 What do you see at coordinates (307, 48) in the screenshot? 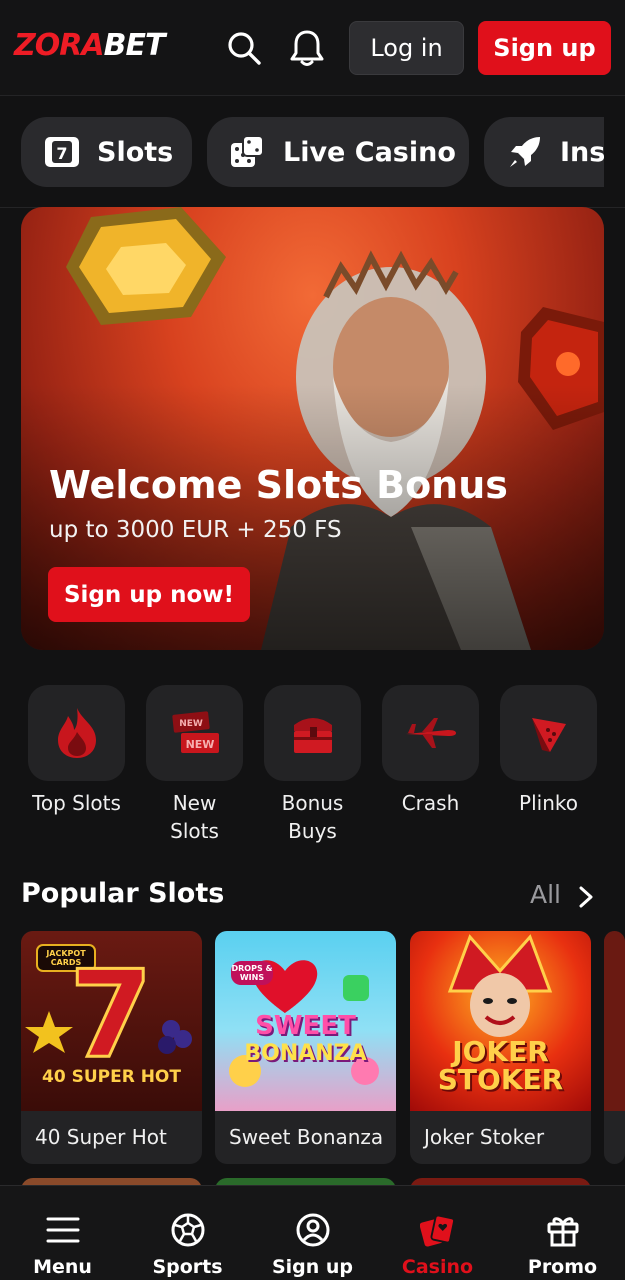
I see `bell-icon` at bounding box center [307, 48].